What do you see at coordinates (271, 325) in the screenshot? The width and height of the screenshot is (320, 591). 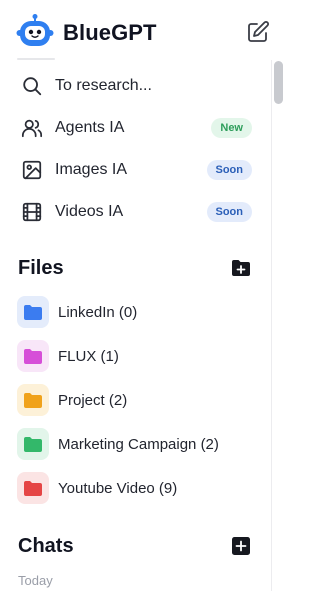 I see `sidebar-border` at bounding box center [271, 325].